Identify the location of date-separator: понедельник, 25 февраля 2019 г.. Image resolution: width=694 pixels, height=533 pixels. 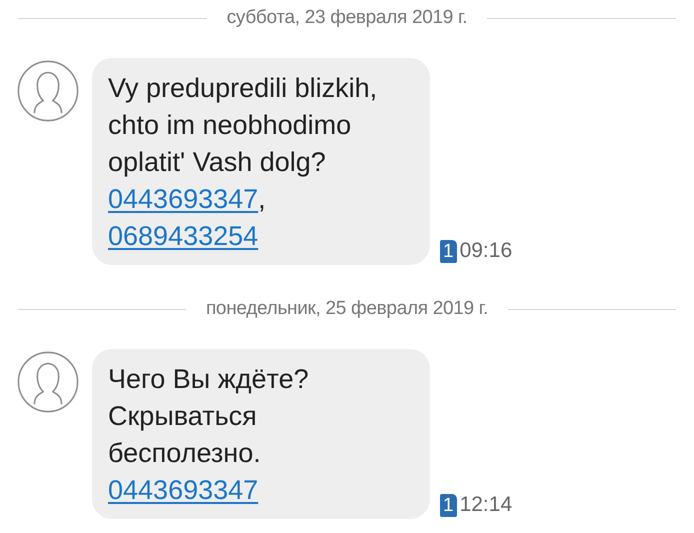
(347, 309).